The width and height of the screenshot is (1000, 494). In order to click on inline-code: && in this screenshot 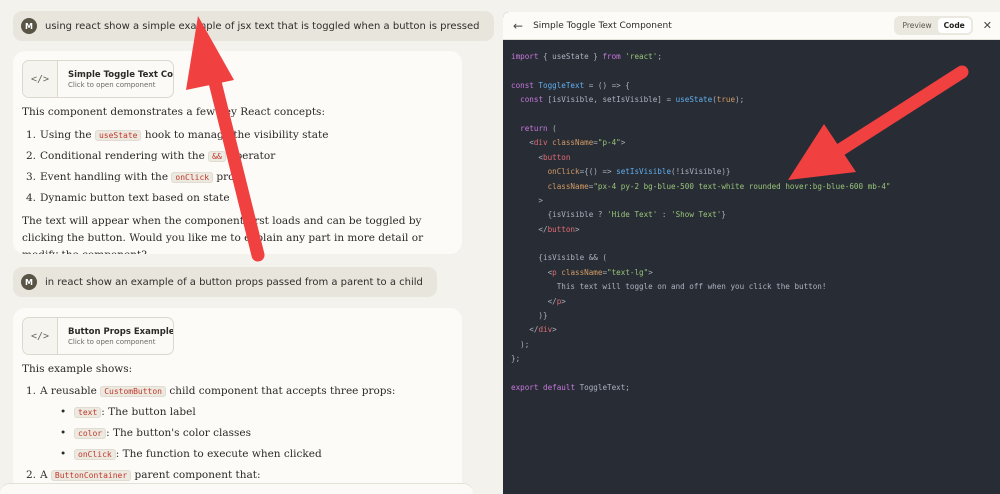, I will do `click(217, 156)`.